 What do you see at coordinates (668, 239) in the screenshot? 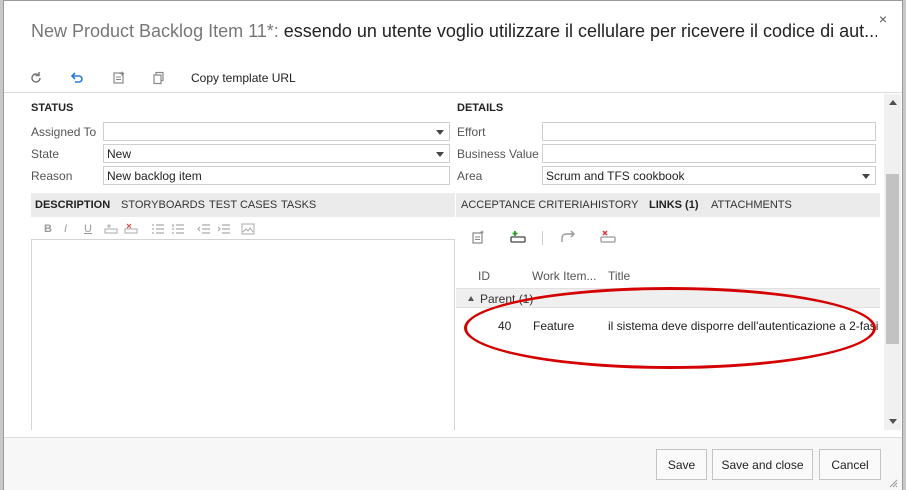
I see `links-toolbar` at bounding box center [668, 239].